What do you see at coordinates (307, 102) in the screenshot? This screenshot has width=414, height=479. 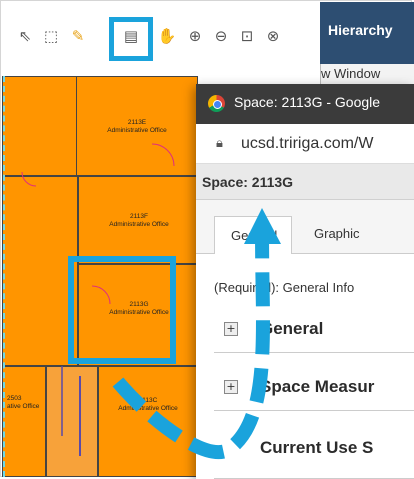 I see `popup-window-title: Space: 2113G - Google` at bounding box center [307, 102].